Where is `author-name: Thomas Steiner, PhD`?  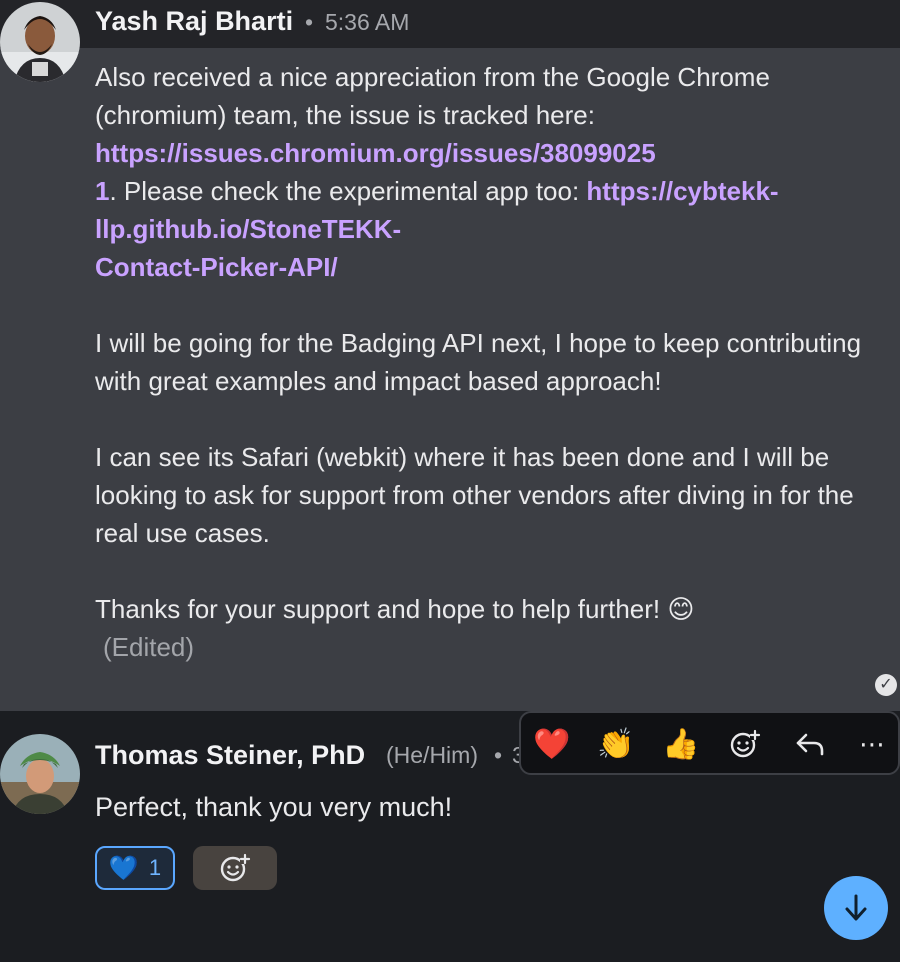 author-name: Thomas Steiner, PhD is located at coordinates (230, 755).